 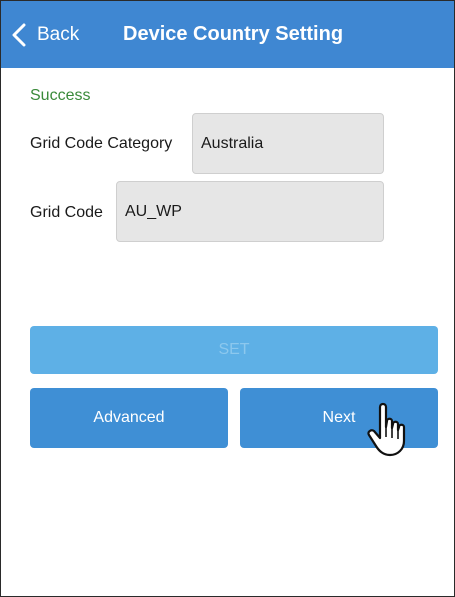 I want to click on back-label: Back, so click(x=58, y=34).